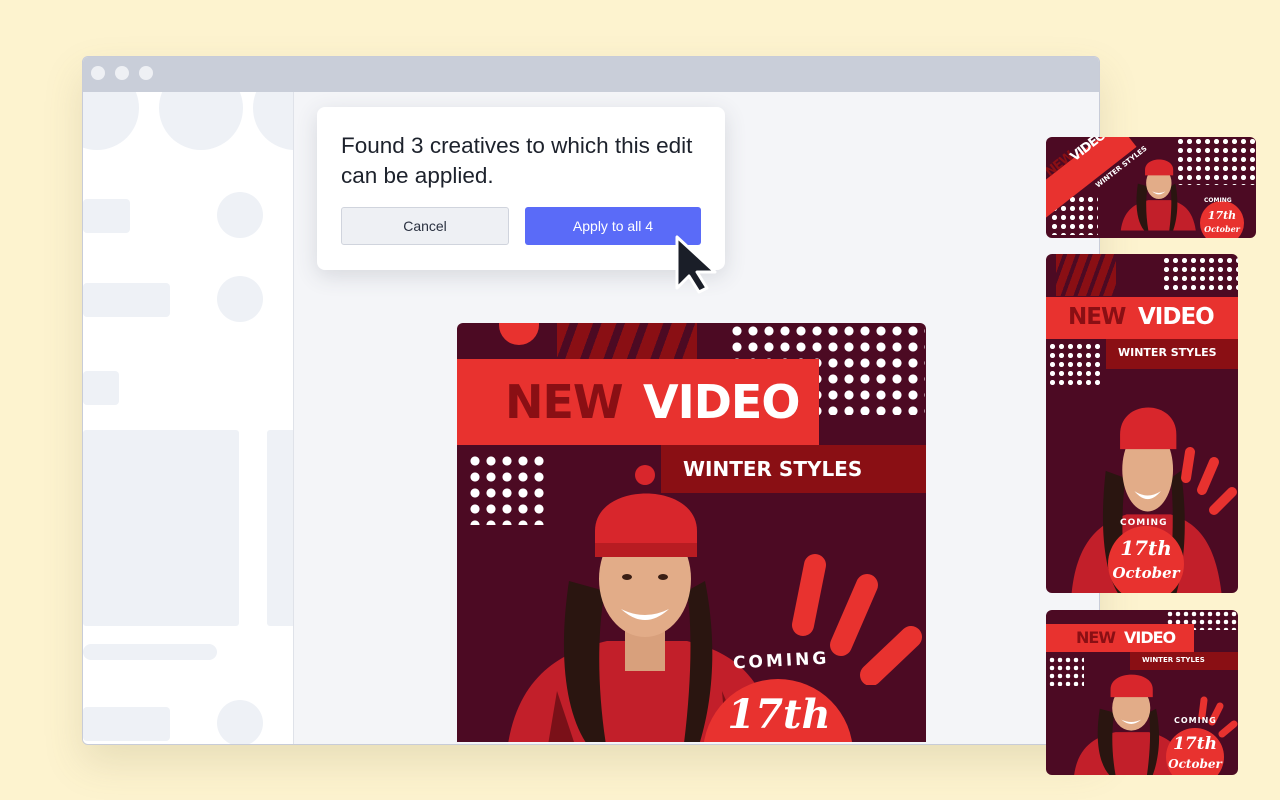 The image size is (1280, 800). I want to click on window-close-dot, so click(98, 73).